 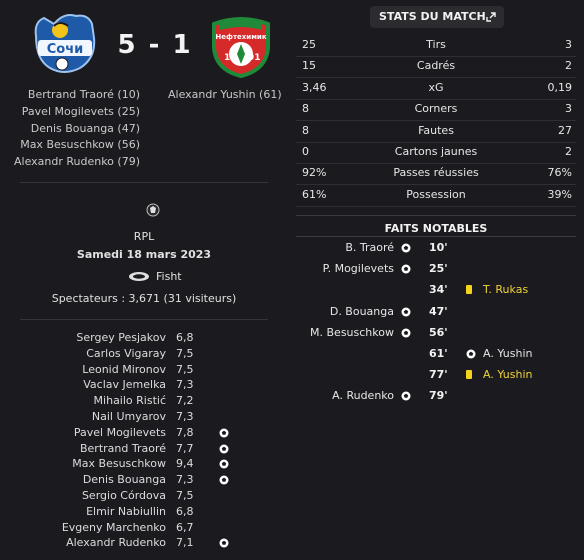 I want to click on player-rating: 6,8, so click(x=185, y=337).